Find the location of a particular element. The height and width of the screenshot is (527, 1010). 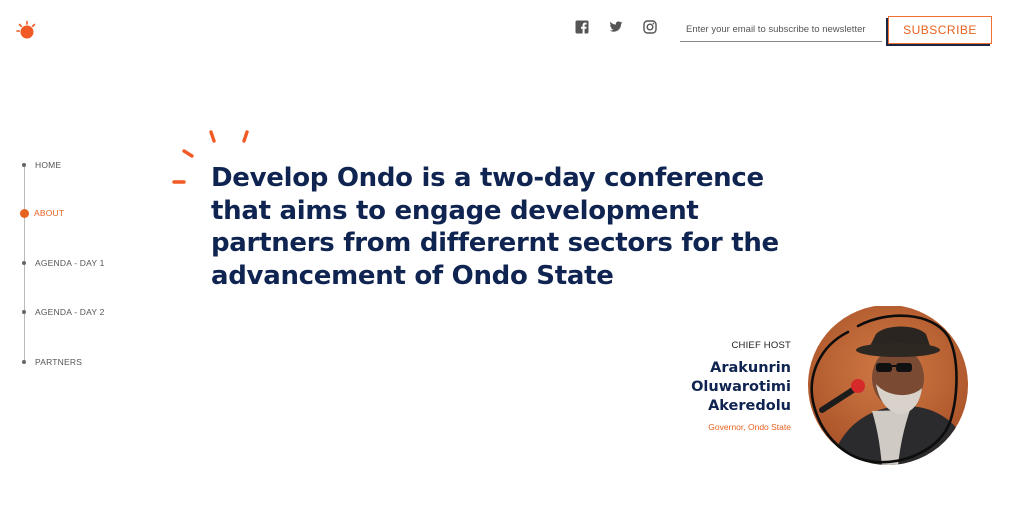

nav-item-partners: PARTNERS is located at coordinates (51, 362).